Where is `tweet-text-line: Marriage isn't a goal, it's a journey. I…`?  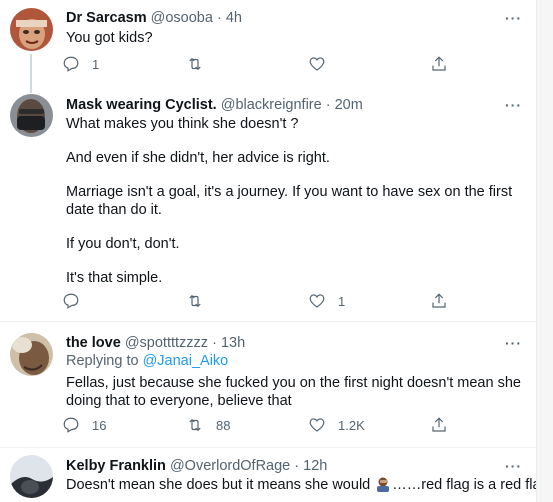 tweet-text-line: Marriage isn't a goal, it's a journey. I… is located at coordinates (289, 201).